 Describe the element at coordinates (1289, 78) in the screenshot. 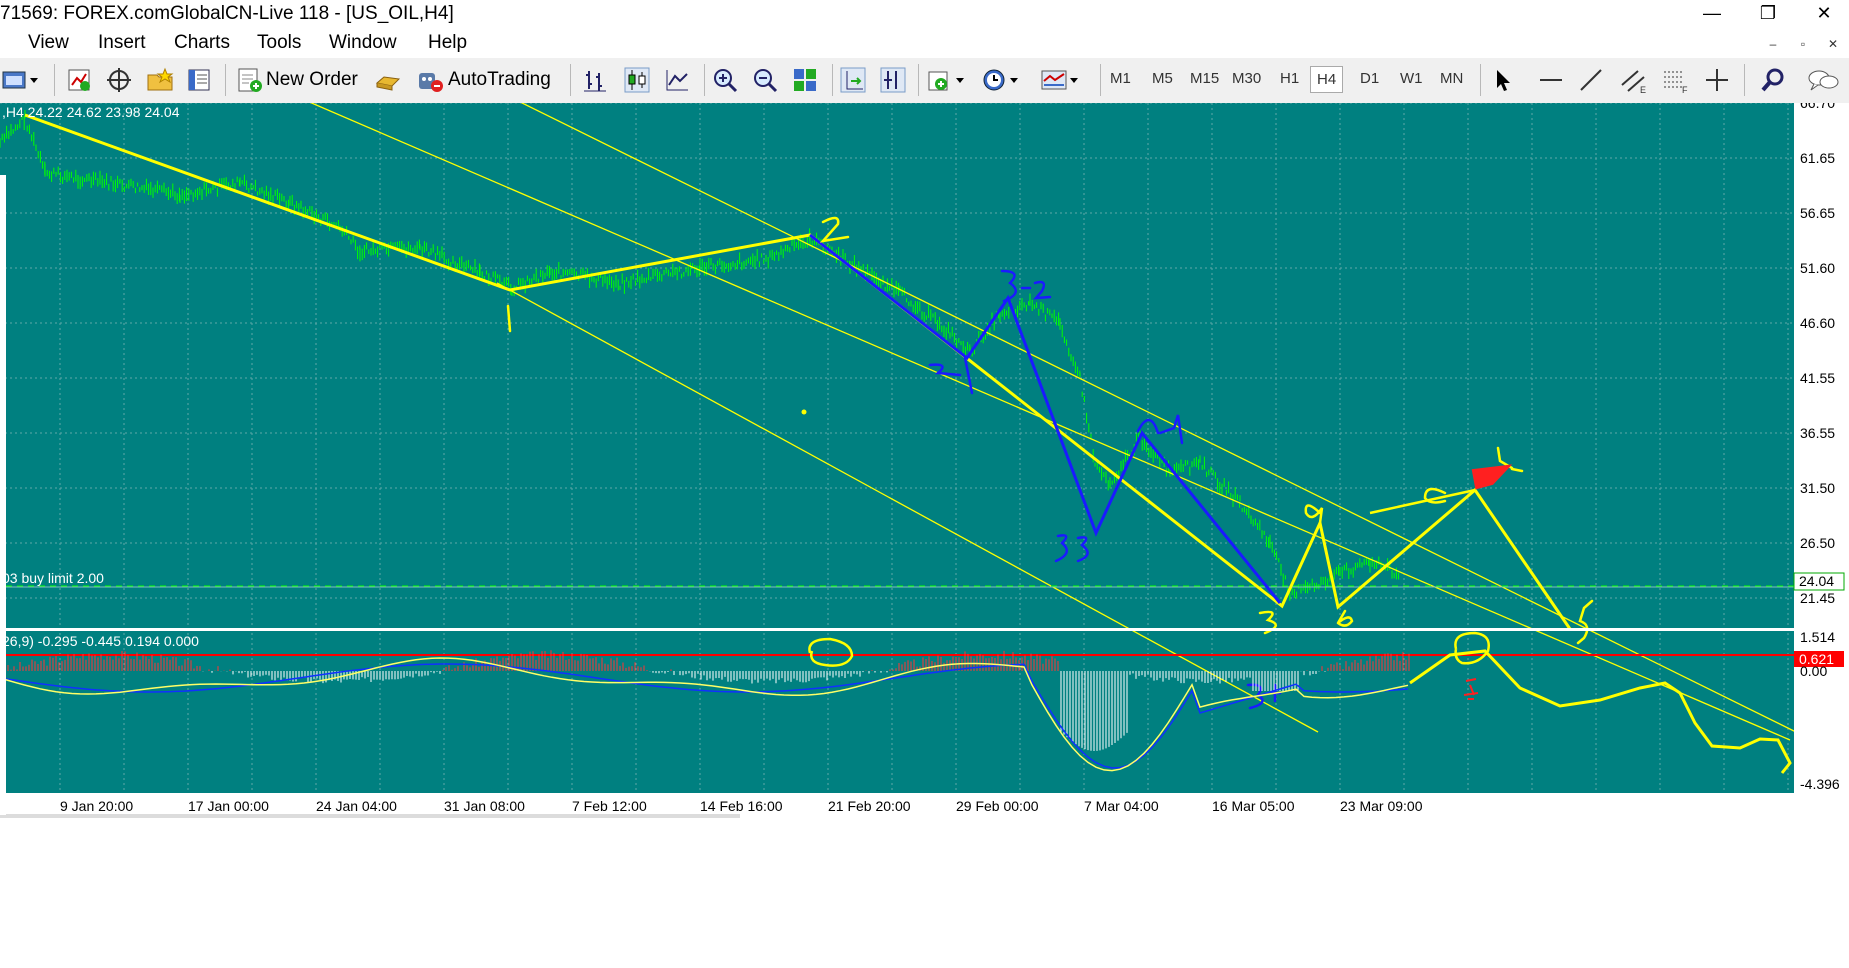

I see `timeframe-h1: H1` at that location.